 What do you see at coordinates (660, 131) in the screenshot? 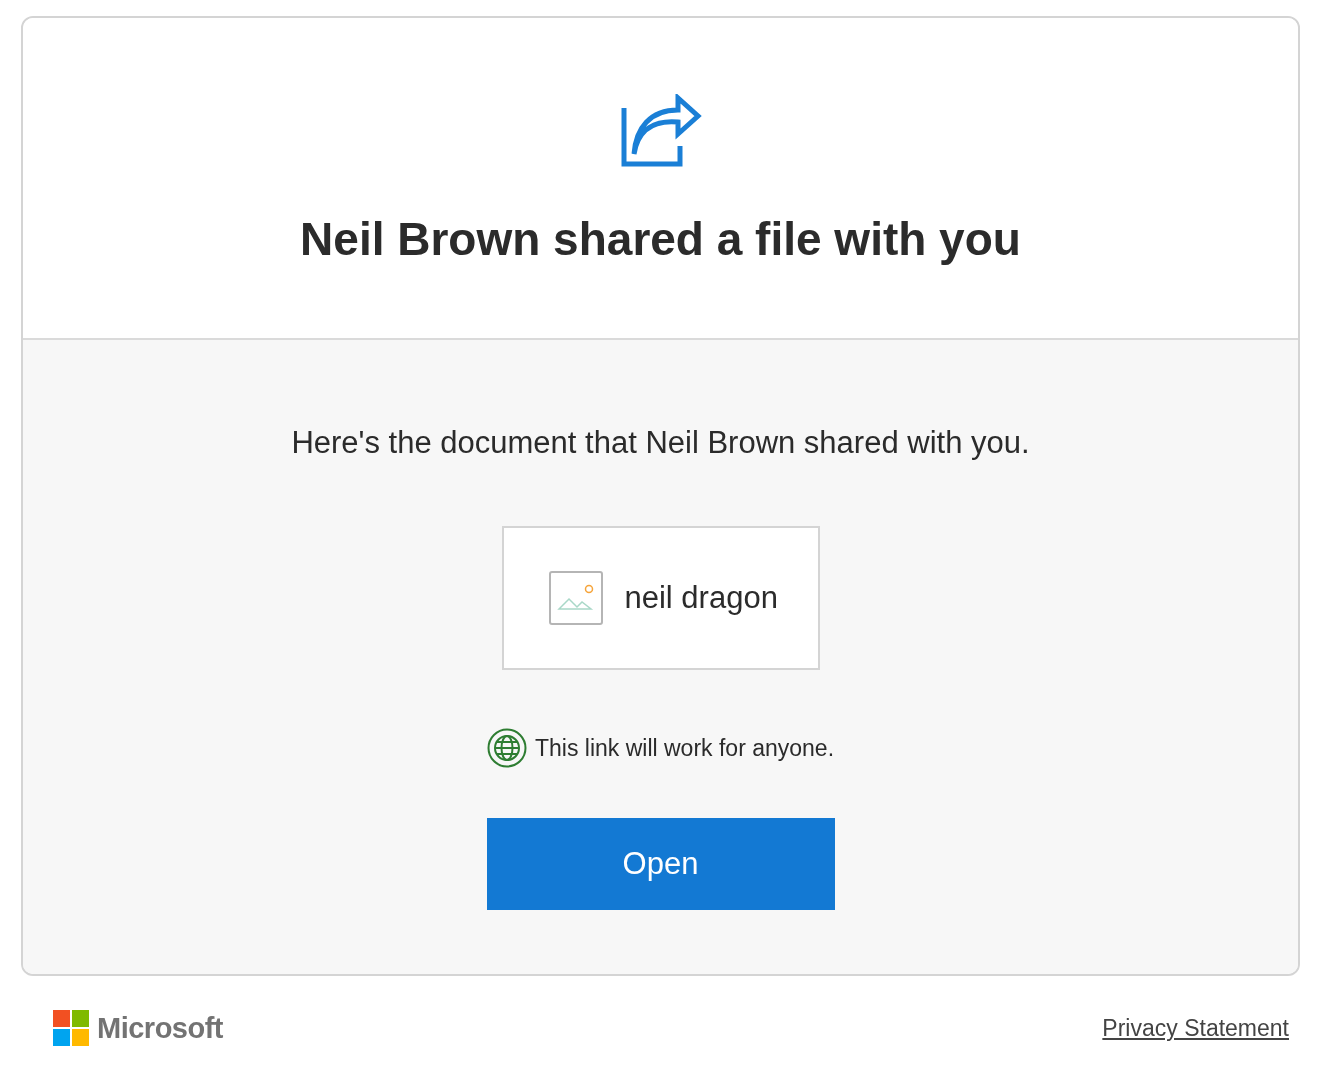
I see `share-icon` at bounding box center [660, 131].